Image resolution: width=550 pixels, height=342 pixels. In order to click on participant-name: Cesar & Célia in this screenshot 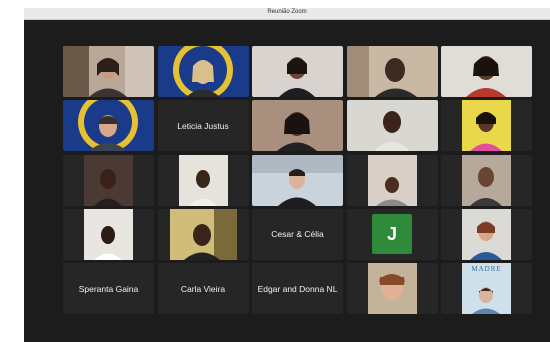, I will do `click(297, 234)`.